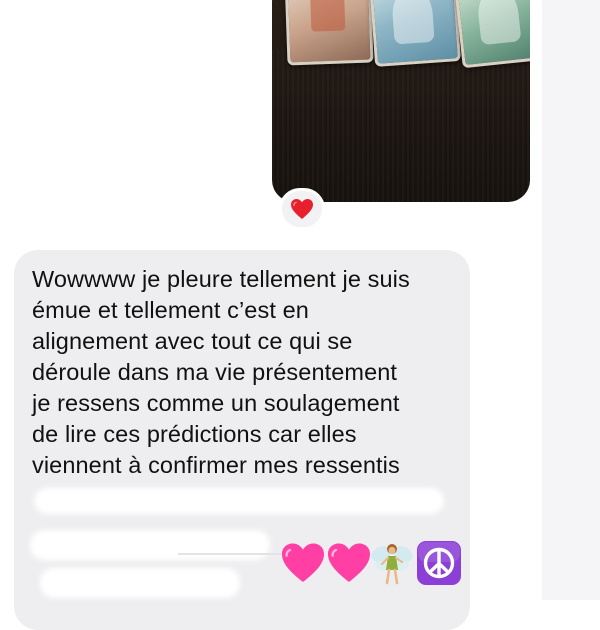 The image size is (600, 630). What do you see at coordinates (439, 563) in the screenshot?
I see `peace-symbol-icon` at bounding box center [439, 563].